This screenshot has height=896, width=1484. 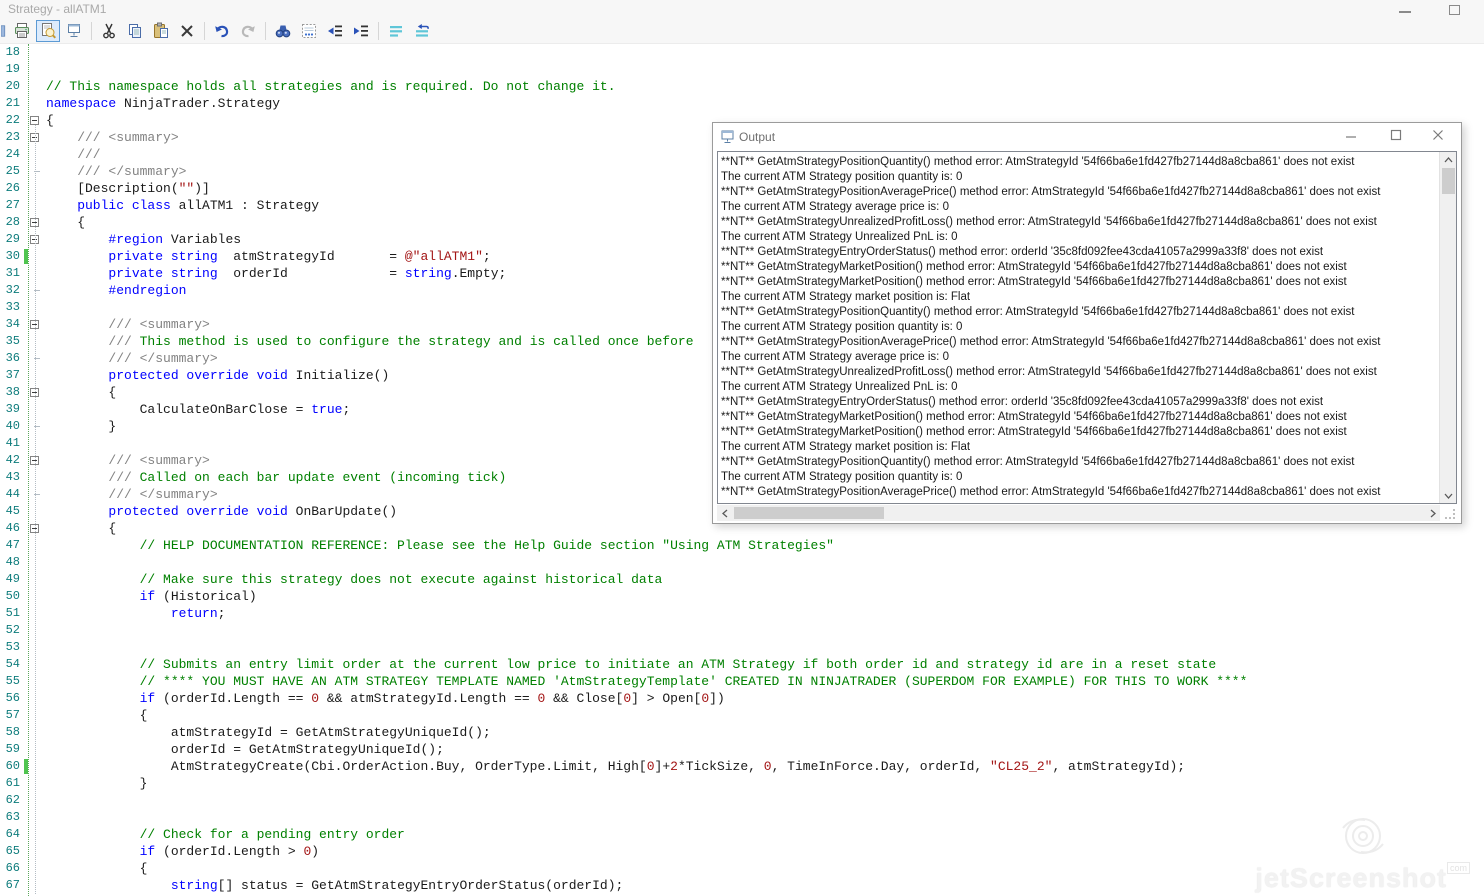 I want to click on code-line: 53, so click(x=742, y=647).